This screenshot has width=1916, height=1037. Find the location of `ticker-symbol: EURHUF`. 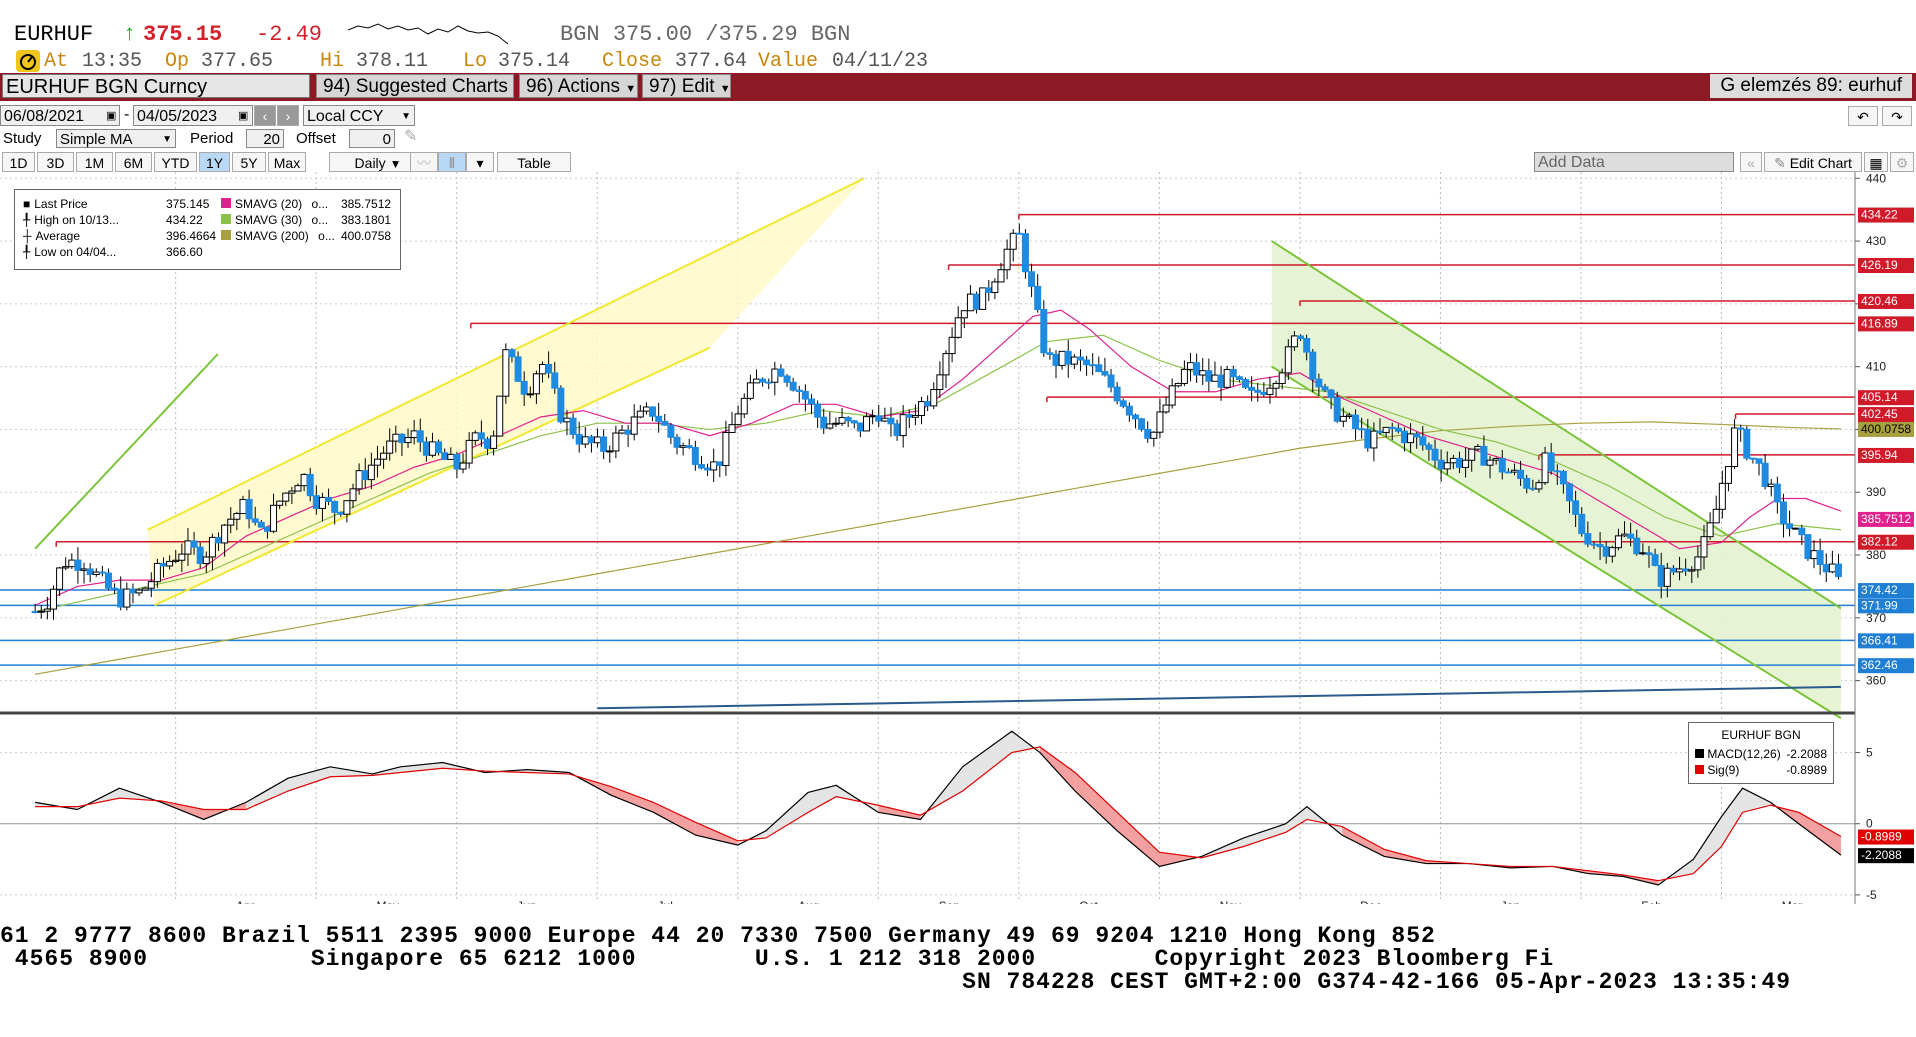

ticker-symbol: EURHUF is located at coordinates (54, 34).